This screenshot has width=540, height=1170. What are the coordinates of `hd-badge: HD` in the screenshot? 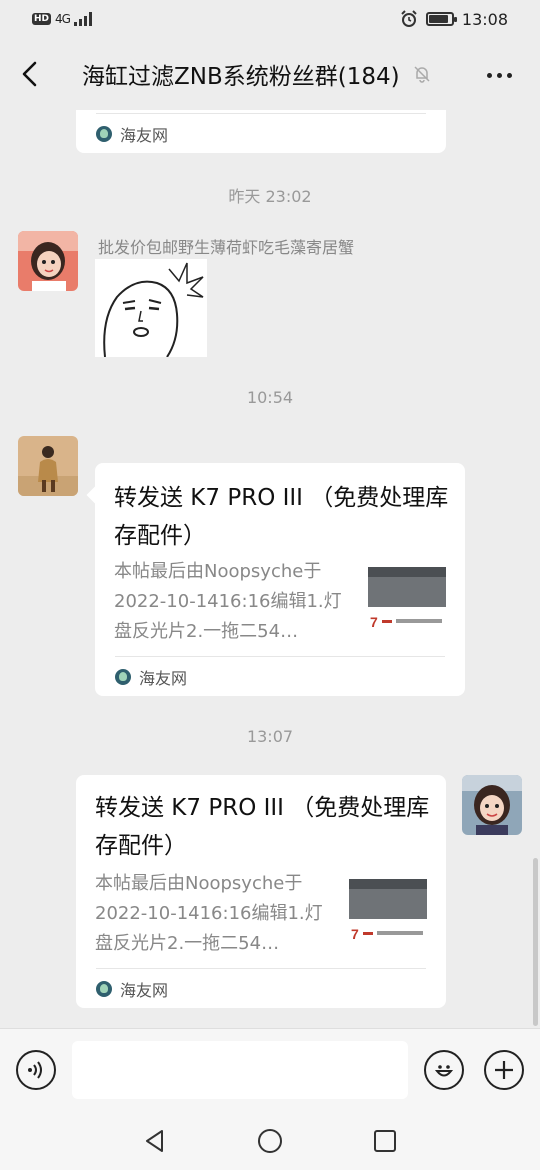 It's located at (42, 19).